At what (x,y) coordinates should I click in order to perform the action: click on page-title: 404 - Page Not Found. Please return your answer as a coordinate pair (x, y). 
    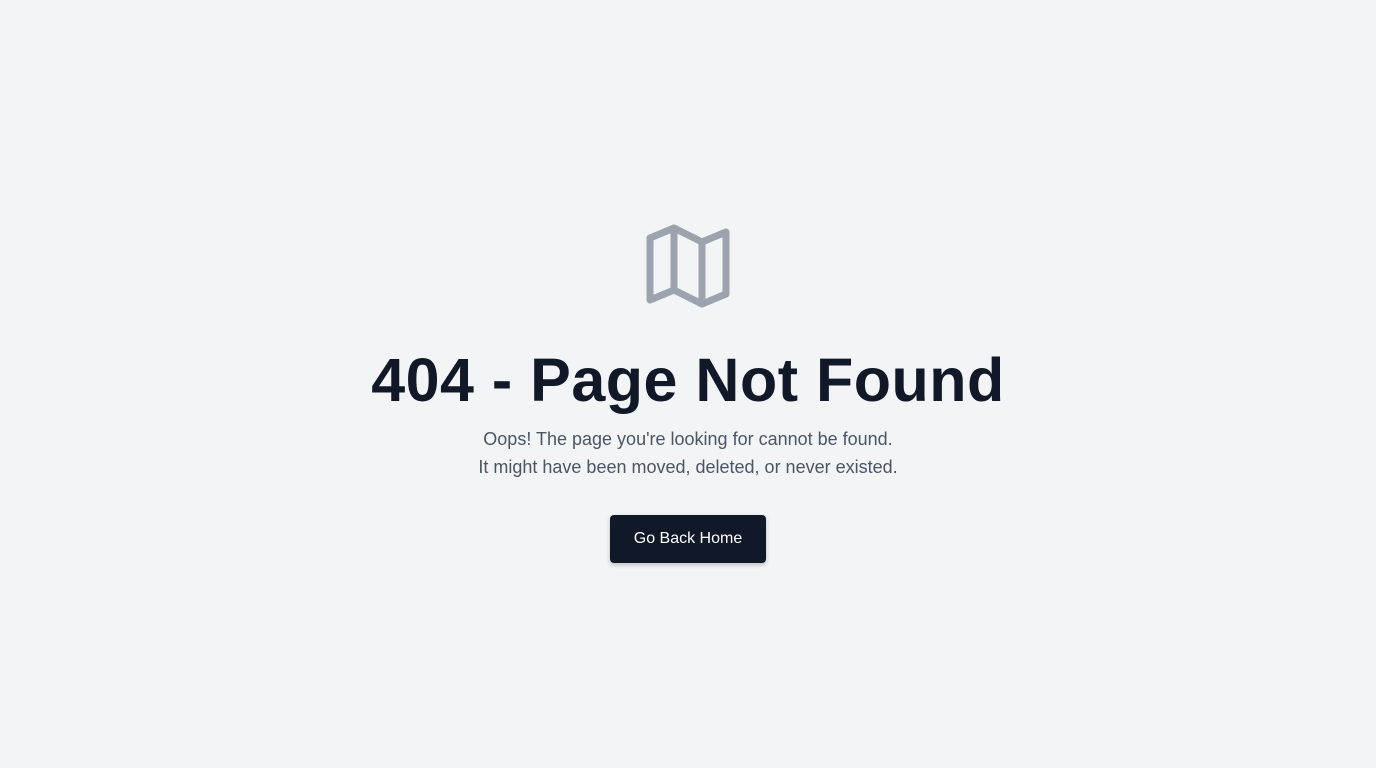
    Looking at the image, I should click on (688, 380).